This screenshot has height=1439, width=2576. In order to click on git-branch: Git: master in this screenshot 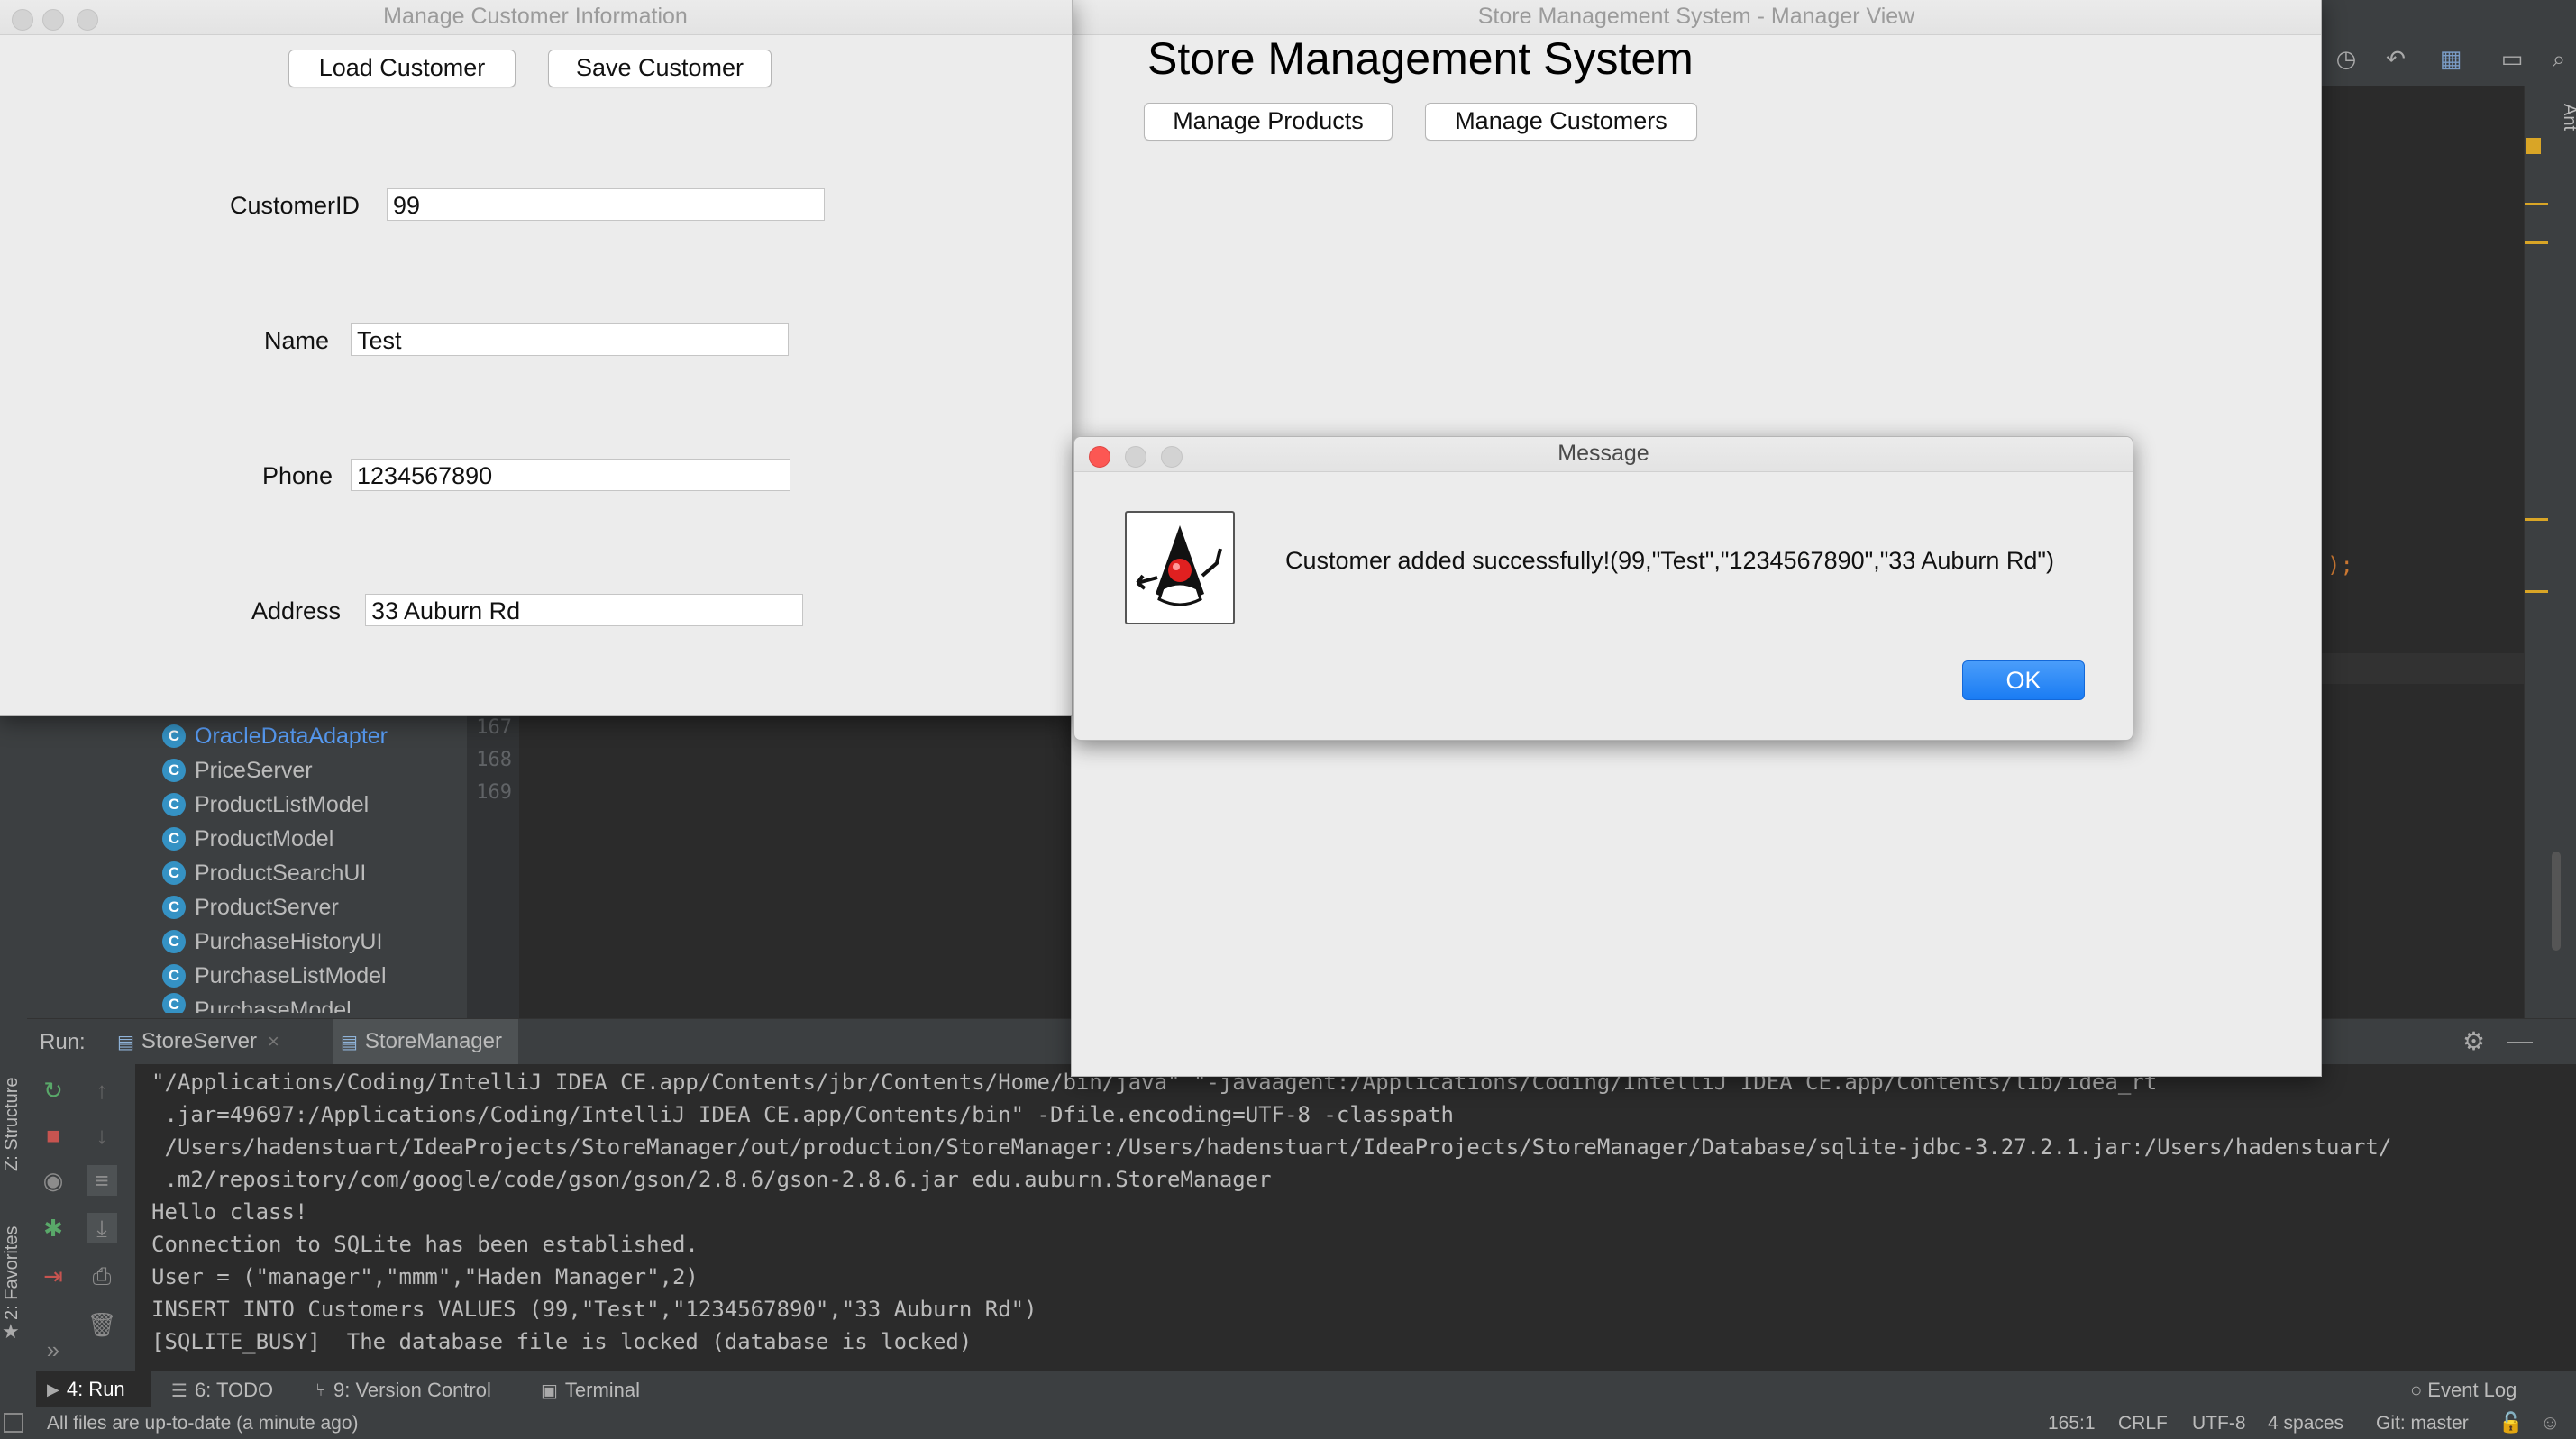, I will do `click(2422, 1424)`.